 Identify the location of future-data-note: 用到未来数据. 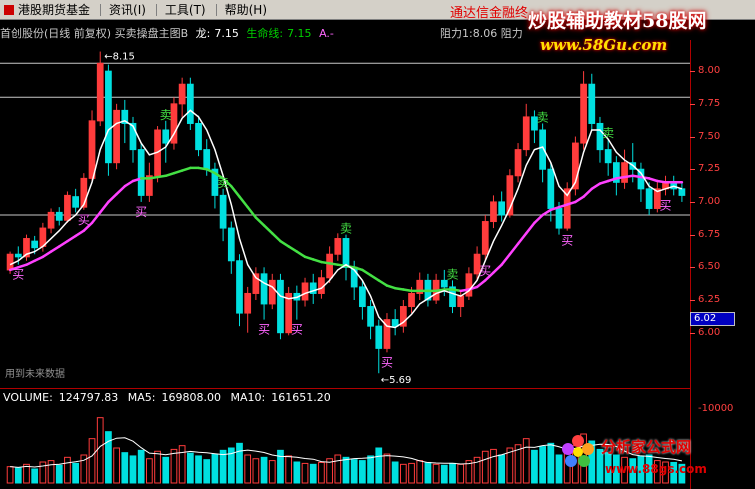
(35, 374).